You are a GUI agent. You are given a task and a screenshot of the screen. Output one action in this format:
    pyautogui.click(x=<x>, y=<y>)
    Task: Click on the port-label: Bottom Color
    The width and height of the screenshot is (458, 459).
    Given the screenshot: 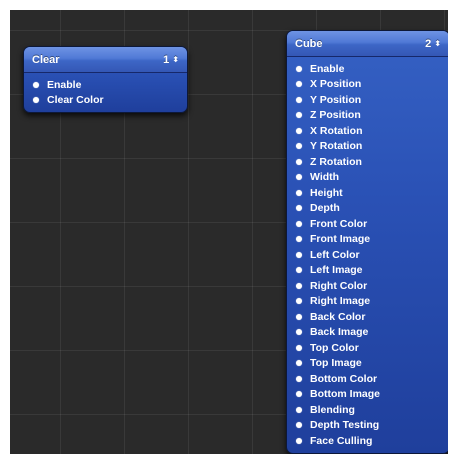 What is the action you would take?
    pyautogui.click(x=344, y=378)
    